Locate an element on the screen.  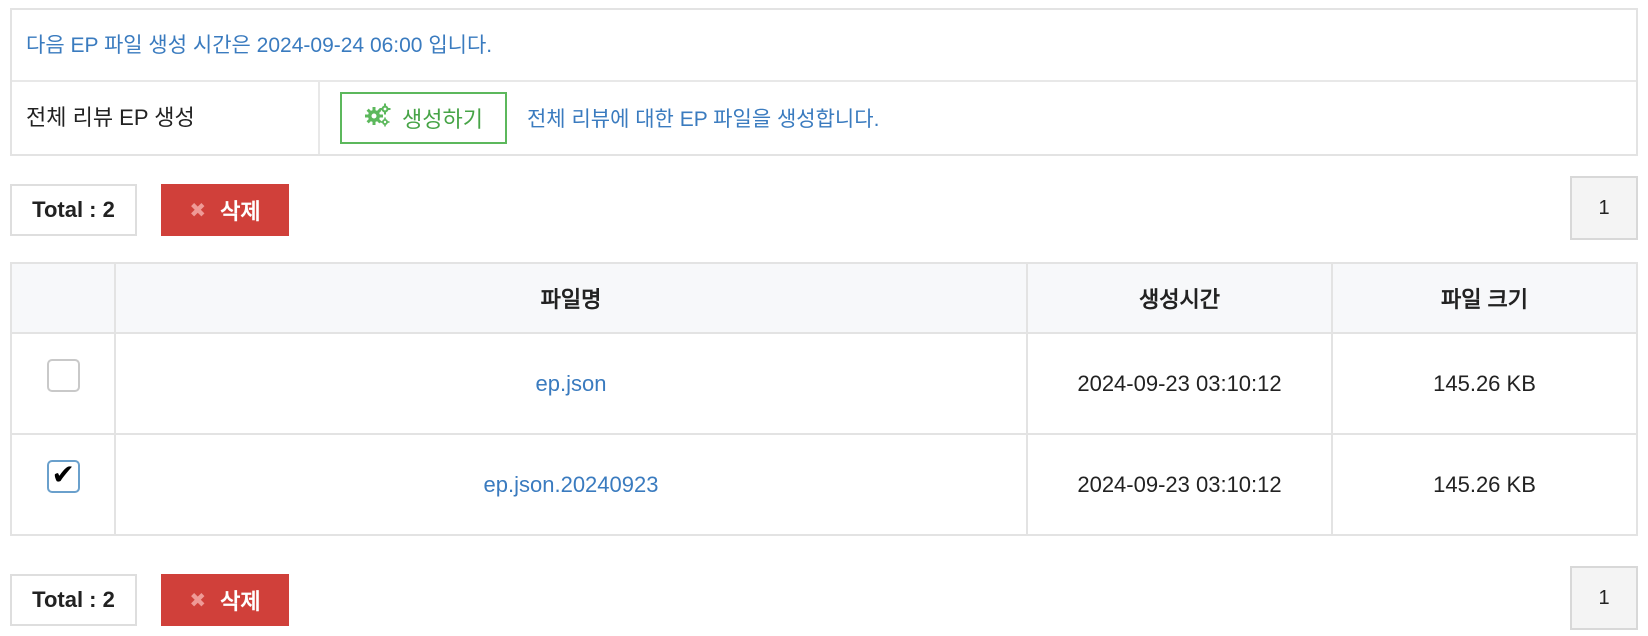
header-created-time: 생성시간 is located at coordinates (1179, 298).